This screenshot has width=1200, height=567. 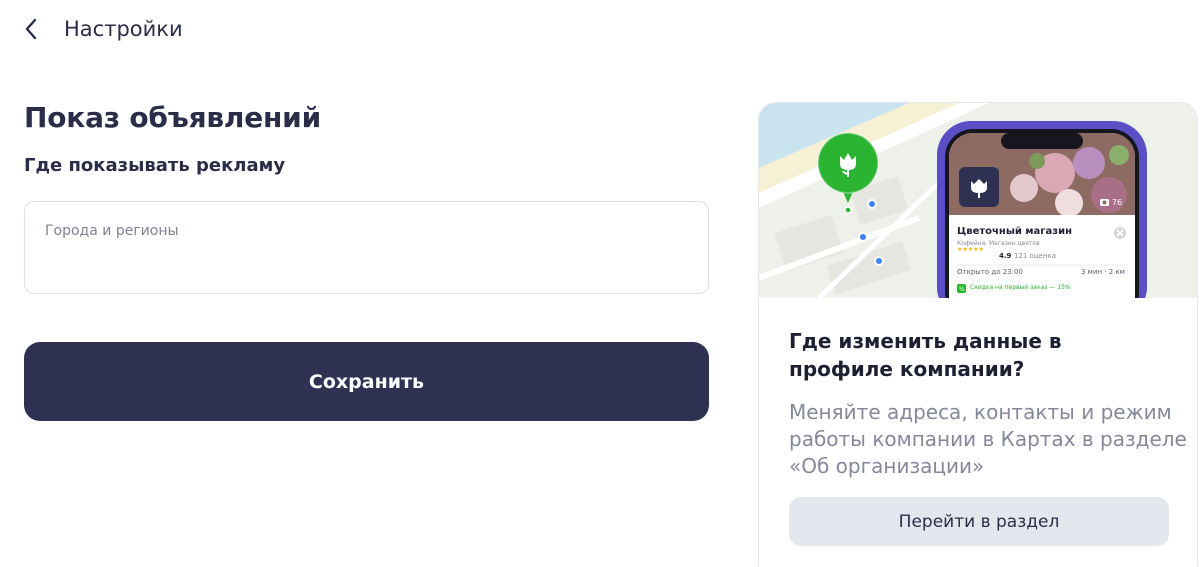 What do you see at coordinates (172, 117) in the screenshot?
I see `section-title: Показ объявлений` at bounding box center [172, 117].